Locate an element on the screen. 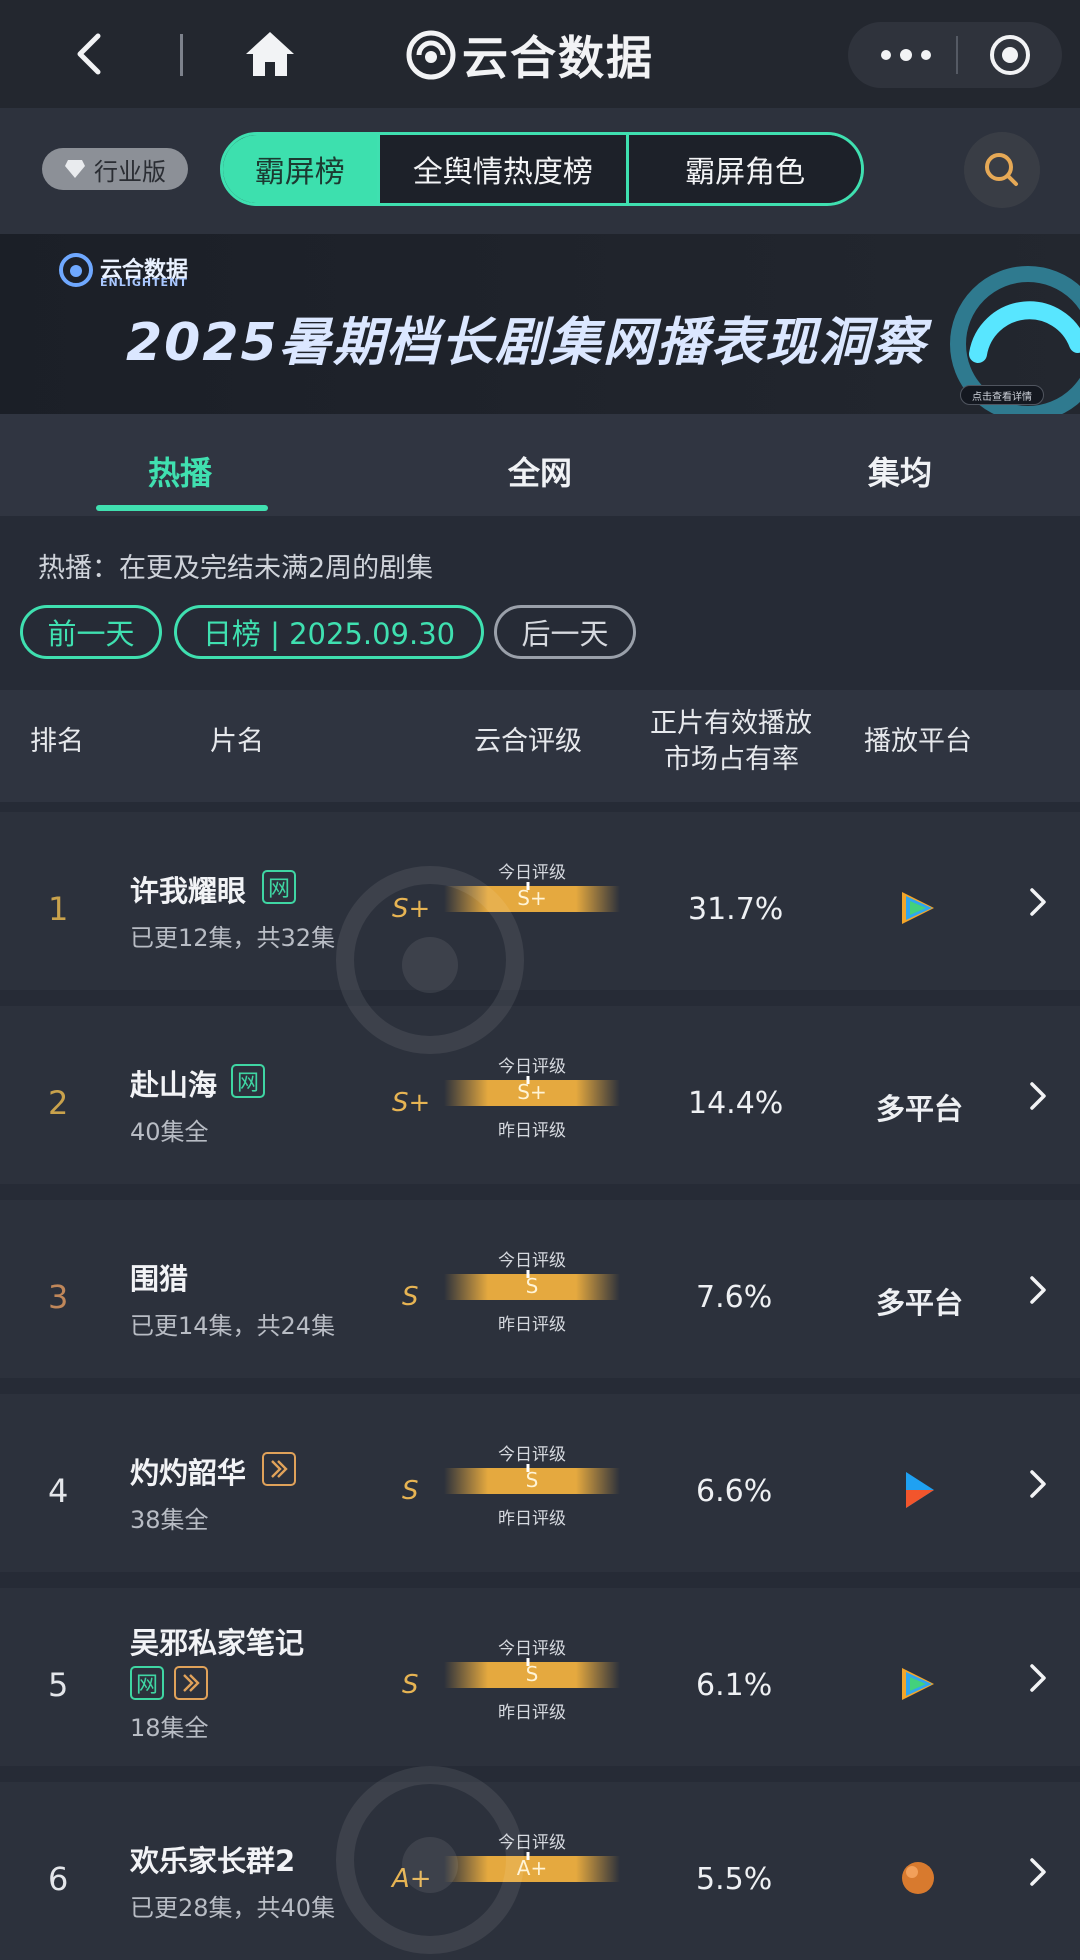 The width and height of the screenshot is (1080, 1960). episode-status: 18集全 is located at coordinates (169, 1728).